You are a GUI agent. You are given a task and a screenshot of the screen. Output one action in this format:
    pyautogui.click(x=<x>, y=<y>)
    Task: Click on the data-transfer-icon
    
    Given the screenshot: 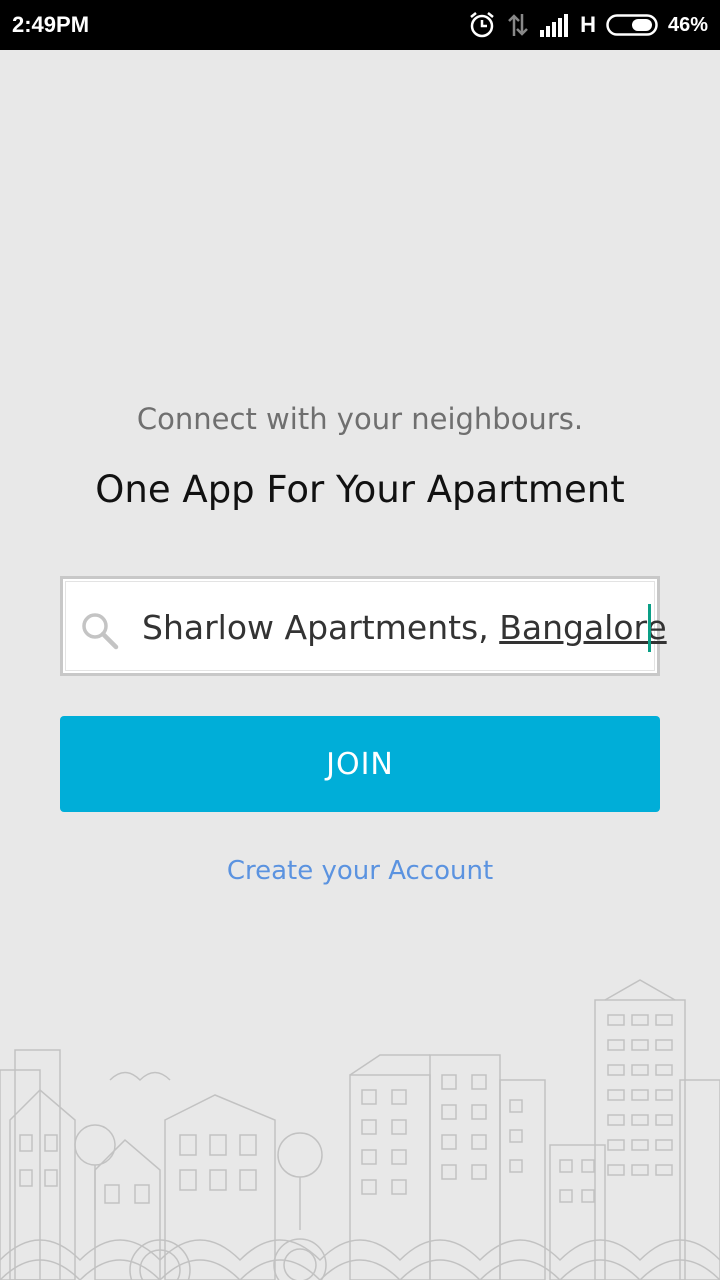 What is the action you would take?
    pyautogui.click(x=518, y=25)
    